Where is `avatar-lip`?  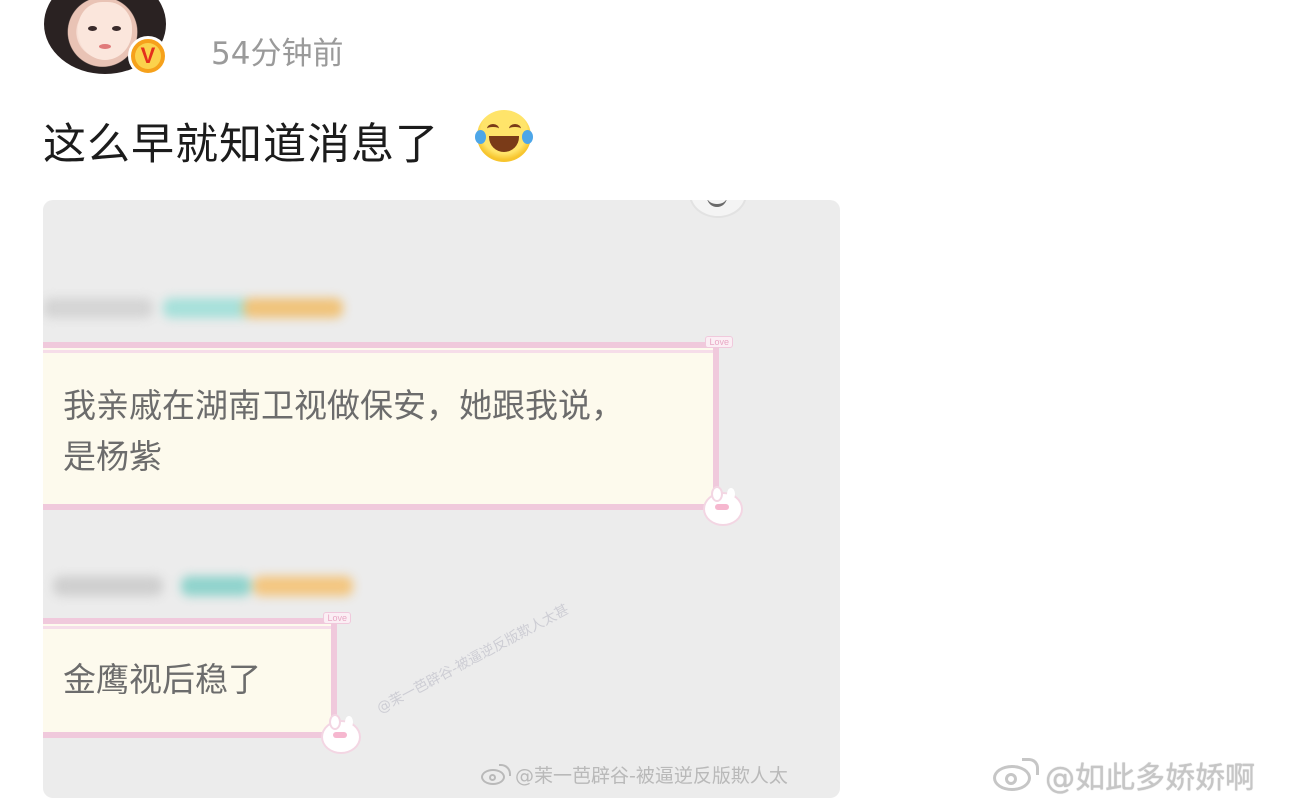
avatar-lip is located at coordinates (105, 46).